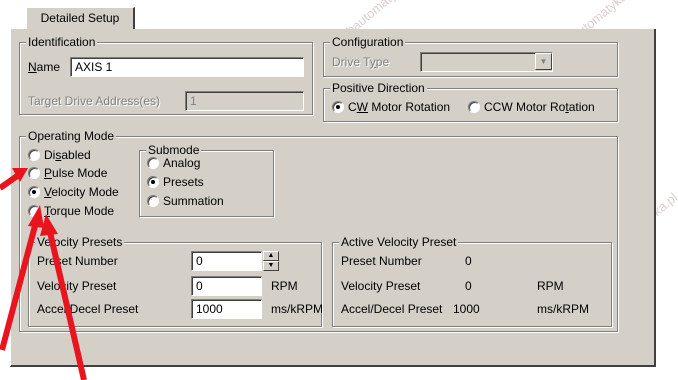  I want to click on arrow-to-torque-mode, so click(67, 305).